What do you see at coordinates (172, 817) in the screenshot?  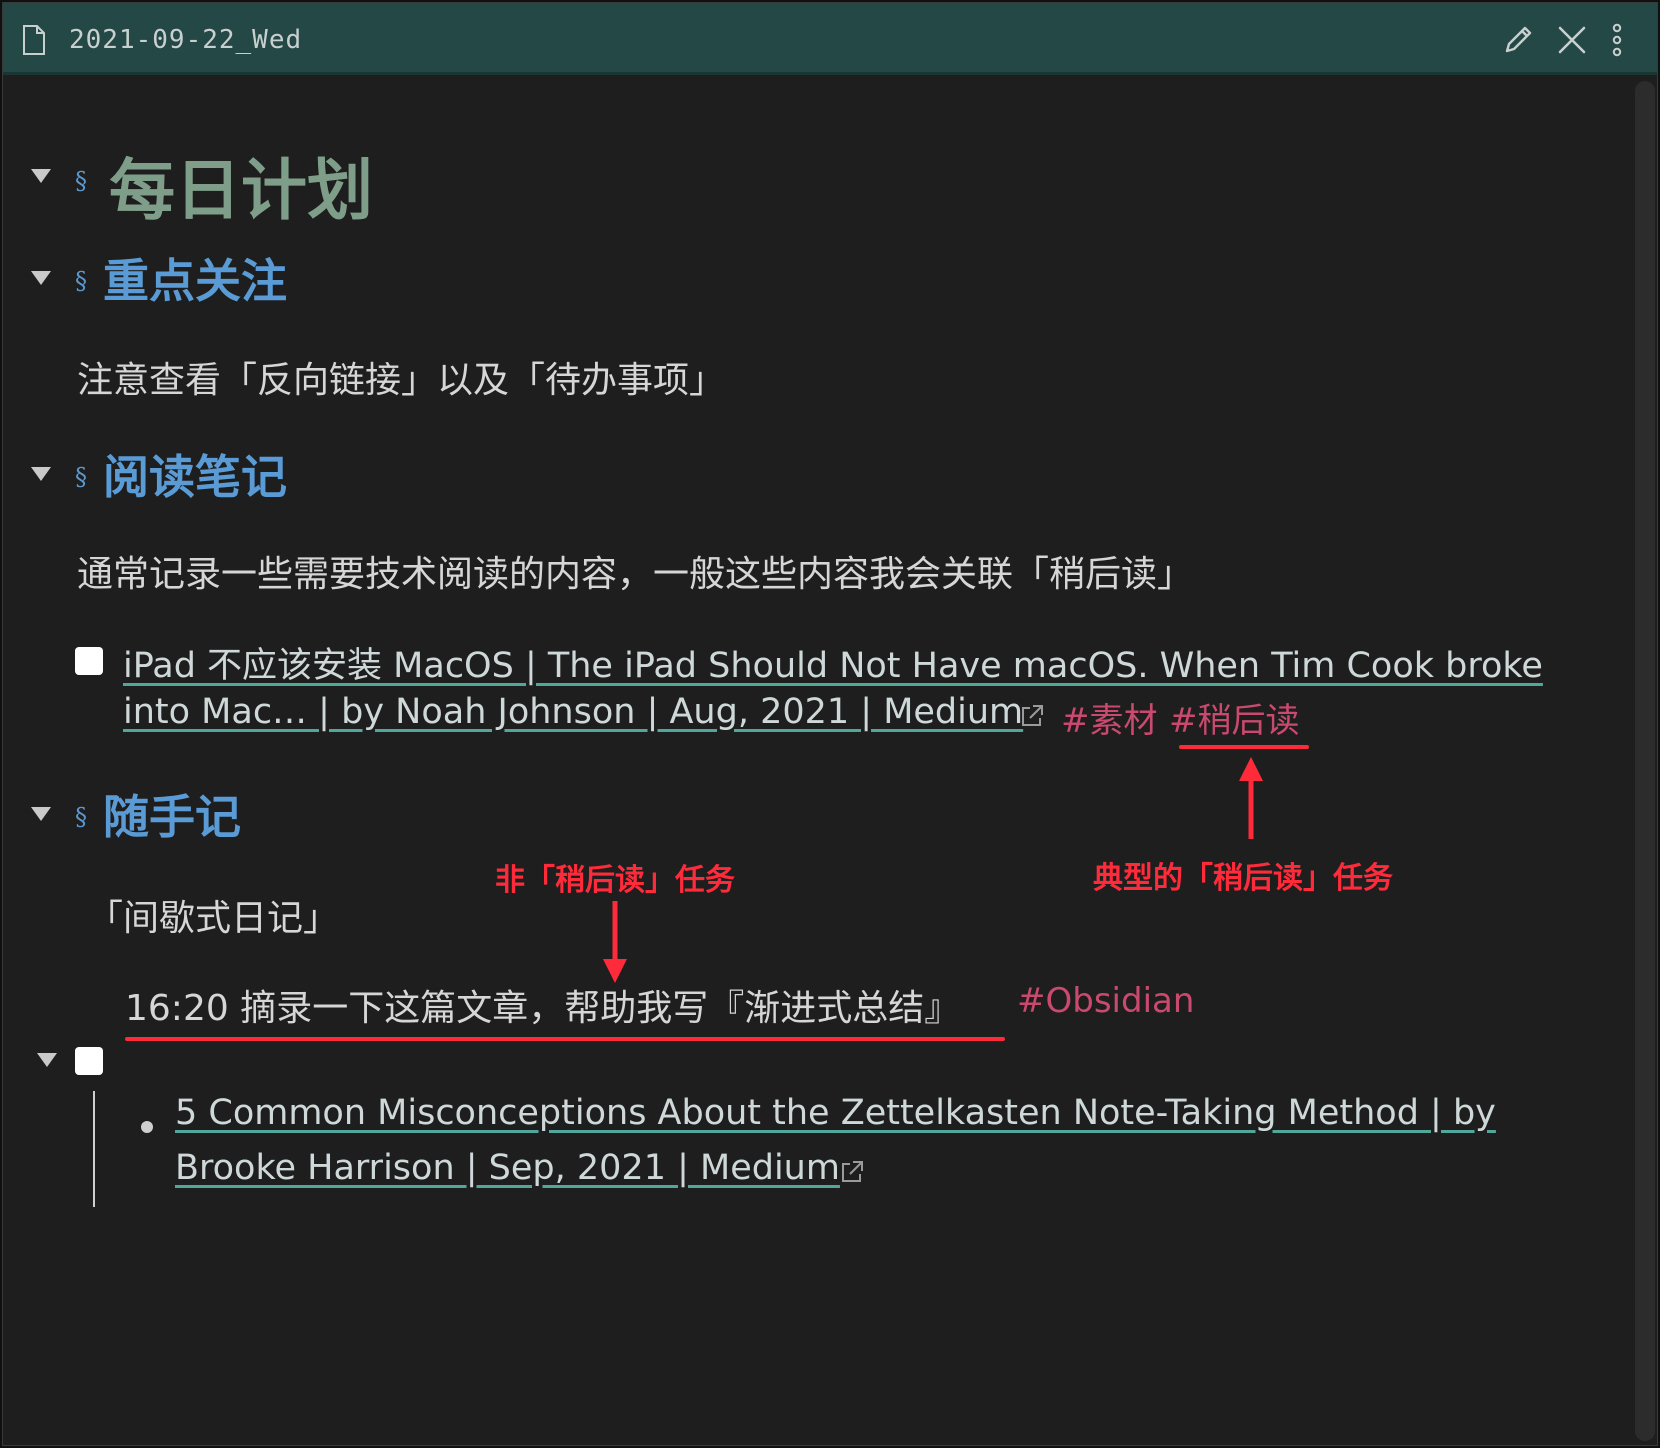 I see `heading-jot: 随手记` at bounding box center [172, 817].